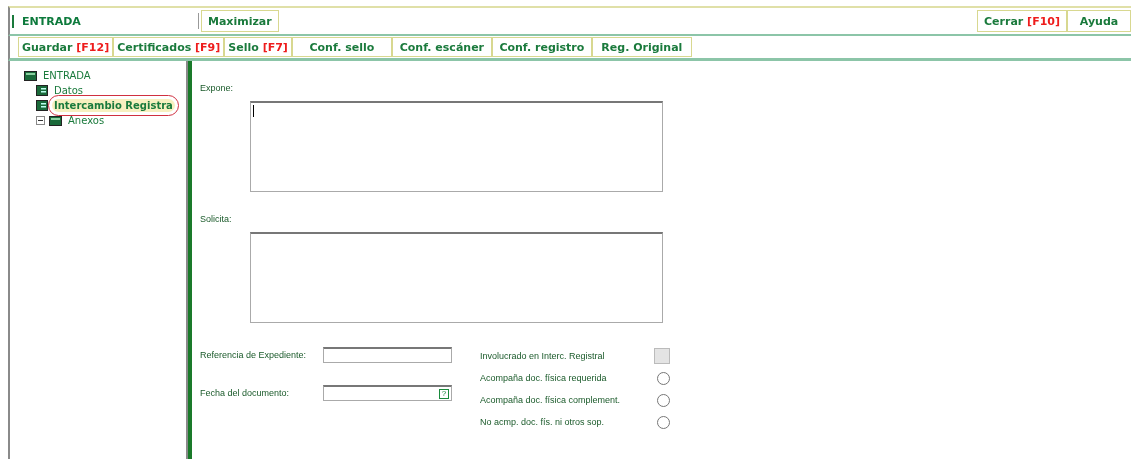 The height and width of the screenshot is (459, 1135). I want to click on help-button: Ayuda, so click(1099, 21).